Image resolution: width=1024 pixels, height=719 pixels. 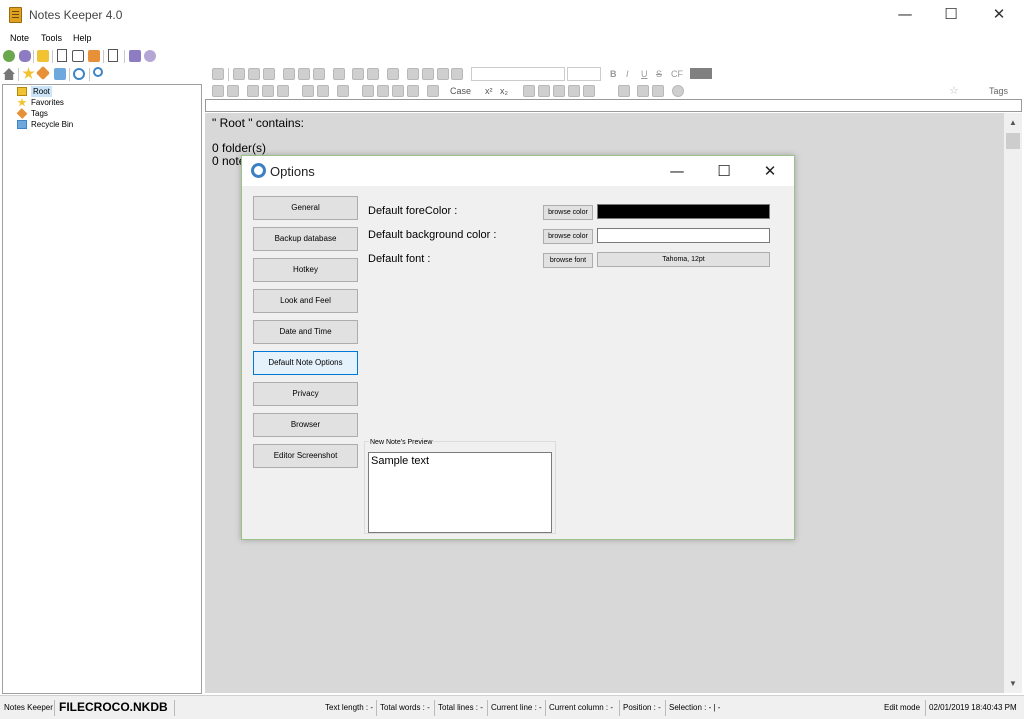 I want to click on note-title-bar, so click(x=613, y=105).